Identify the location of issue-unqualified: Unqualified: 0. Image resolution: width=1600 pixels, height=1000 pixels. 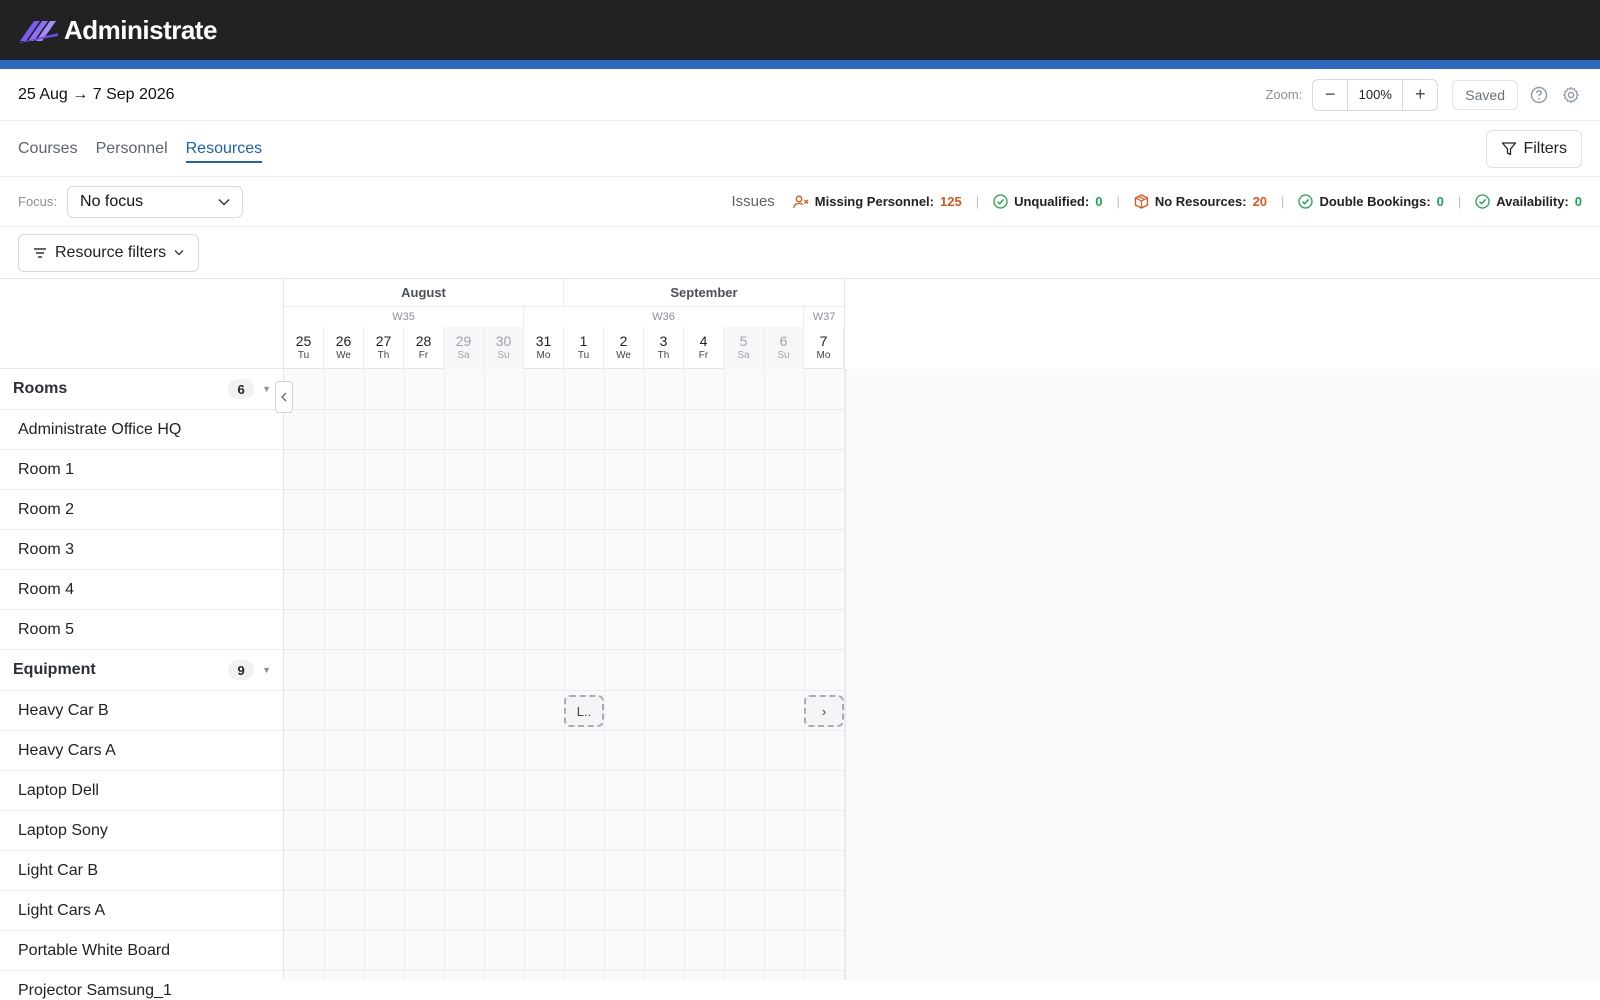
(1047, 201).